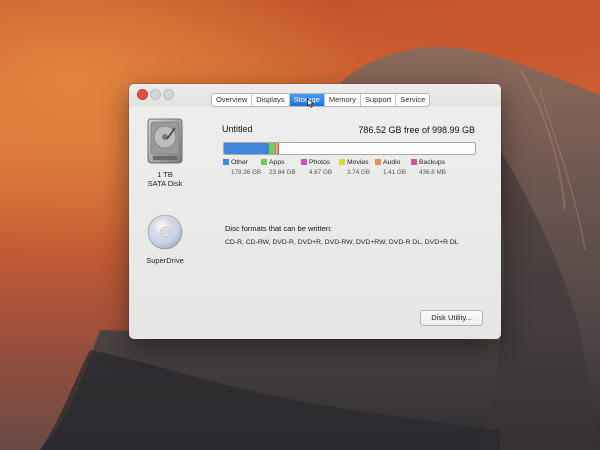 The image size is (600, 450). Describe the element at coordinates (232, 100) in the screenshot. I see `tab-overview: Overview` at that location.